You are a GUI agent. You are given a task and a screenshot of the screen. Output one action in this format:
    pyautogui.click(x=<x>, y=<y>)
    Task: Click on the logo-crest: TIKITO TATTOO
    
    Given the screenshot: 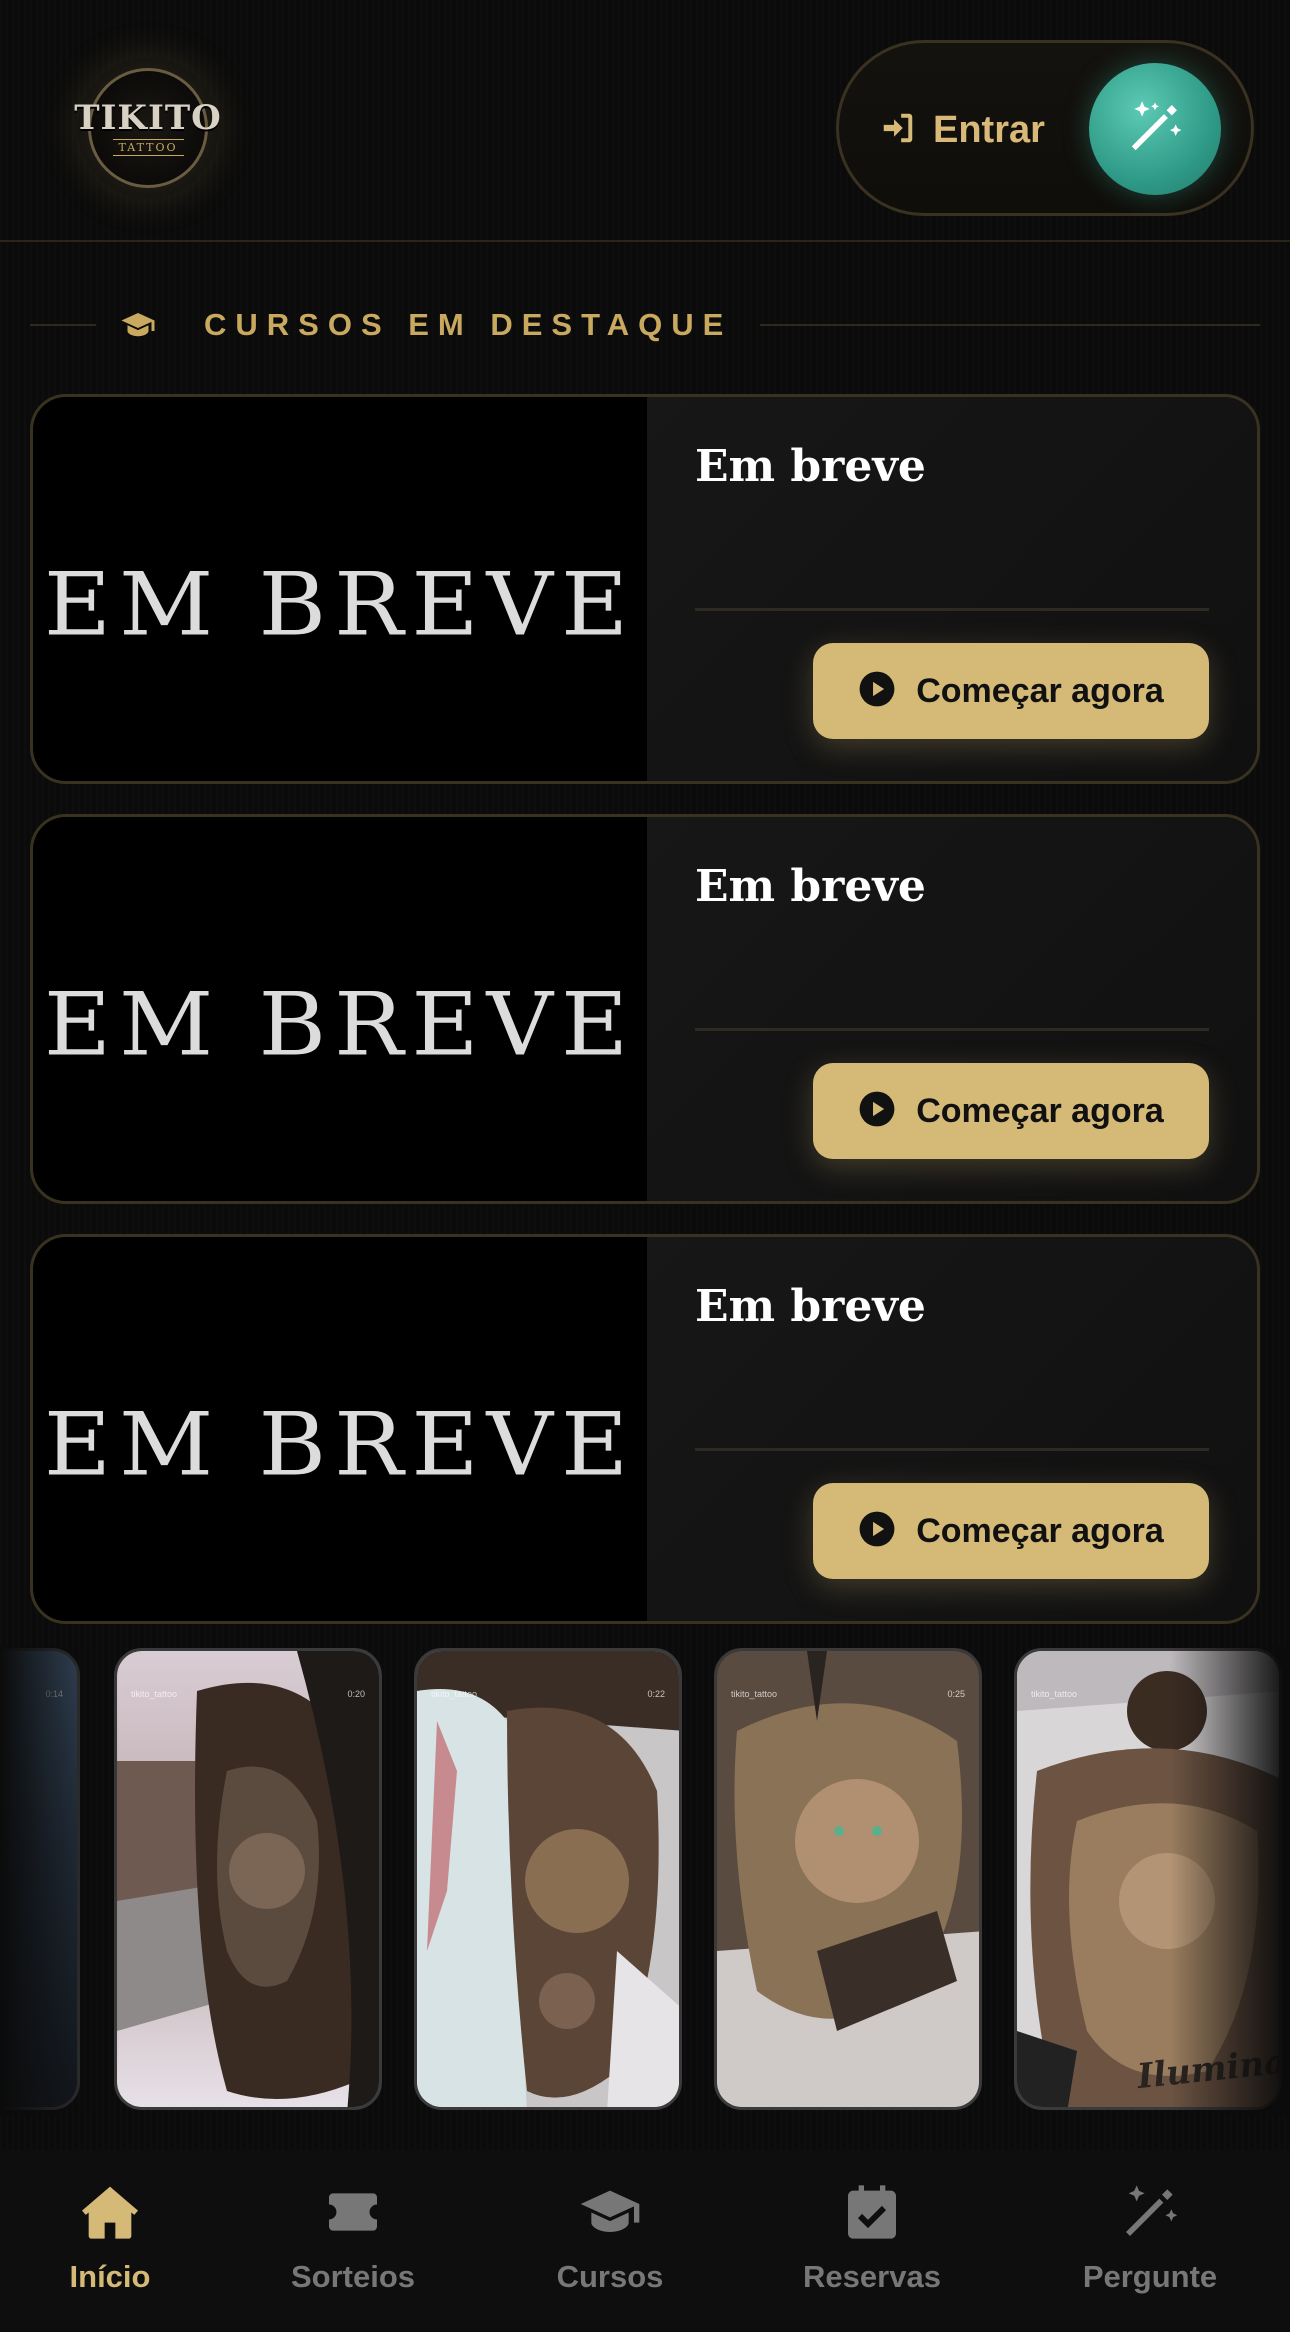 What is the action you would take?
    pyautogui.click(x=147, y=128)
    